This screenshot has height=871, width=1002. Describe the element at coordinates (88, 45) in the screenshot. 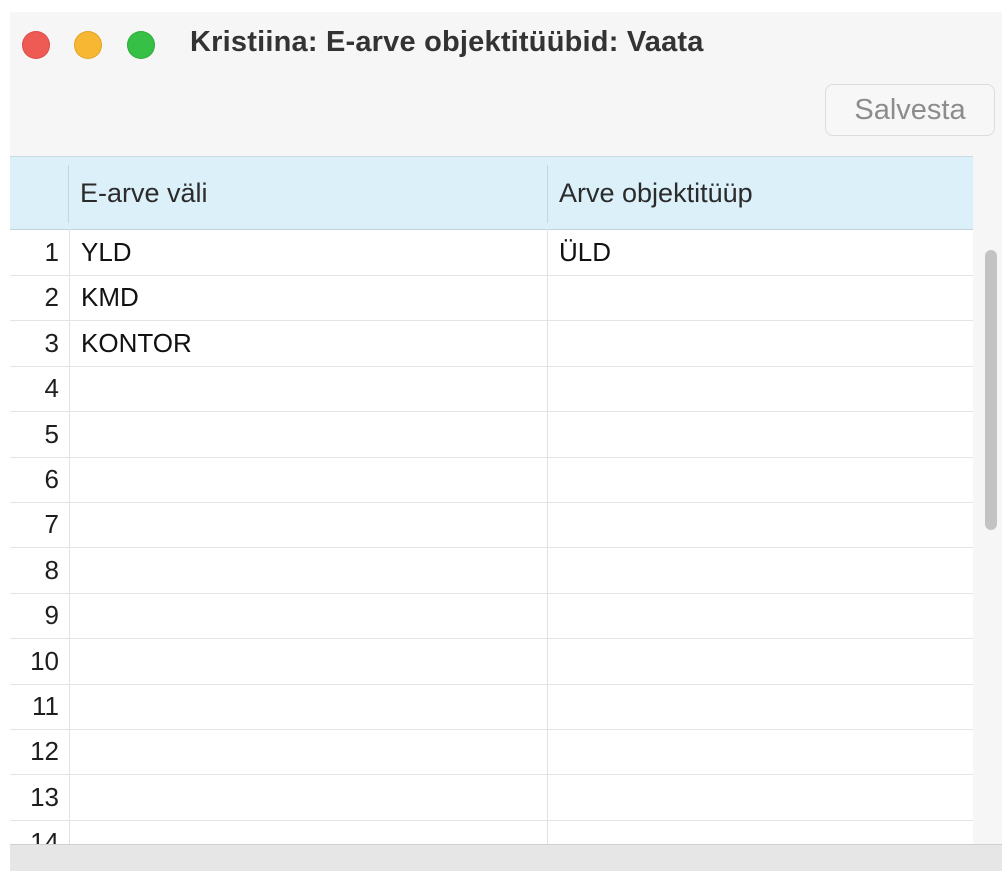

I see `minimize-window-button` at that location.